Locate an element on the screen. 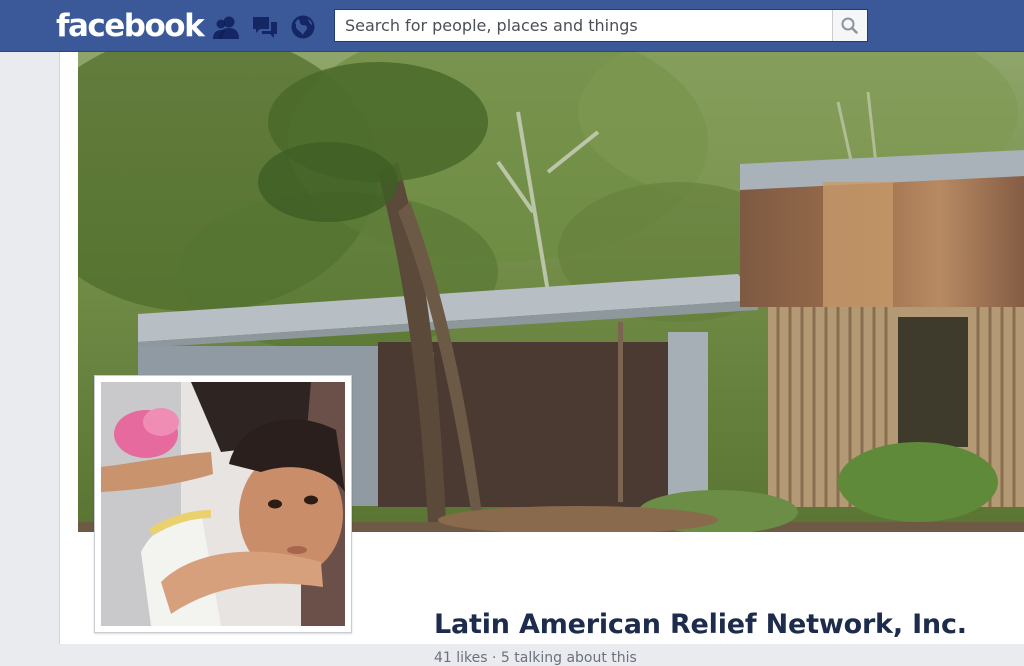 The image size is (1024, 666). top-navigation-bar: facebook is located at coordinates (512, 26).